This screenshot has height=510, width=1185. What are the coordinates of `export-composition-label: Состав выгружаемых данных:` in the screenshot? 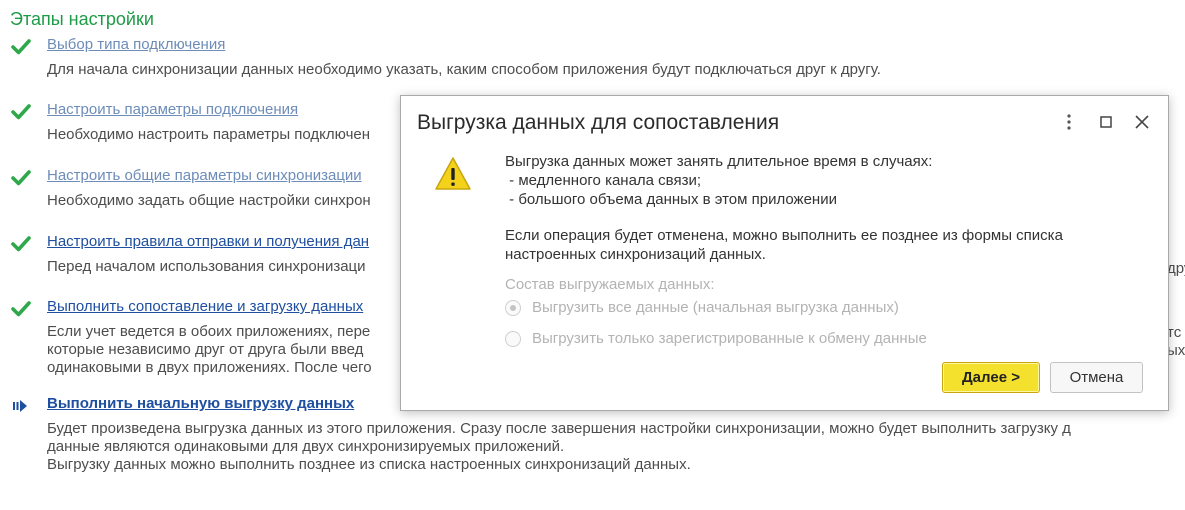 It's located at (610, 284).